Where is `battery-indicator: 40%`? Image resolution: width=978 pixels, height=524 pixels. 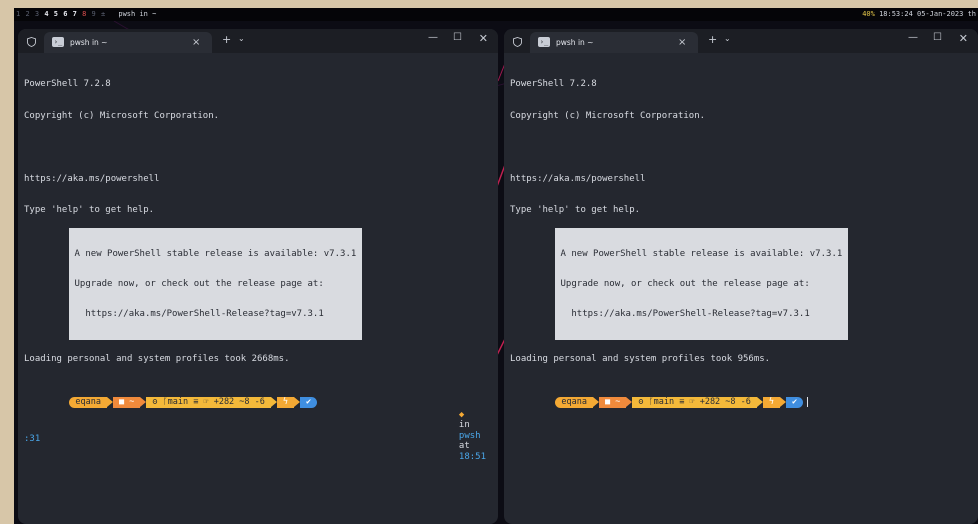 battery-indicator: 40% is located at coordinates (868, 14).